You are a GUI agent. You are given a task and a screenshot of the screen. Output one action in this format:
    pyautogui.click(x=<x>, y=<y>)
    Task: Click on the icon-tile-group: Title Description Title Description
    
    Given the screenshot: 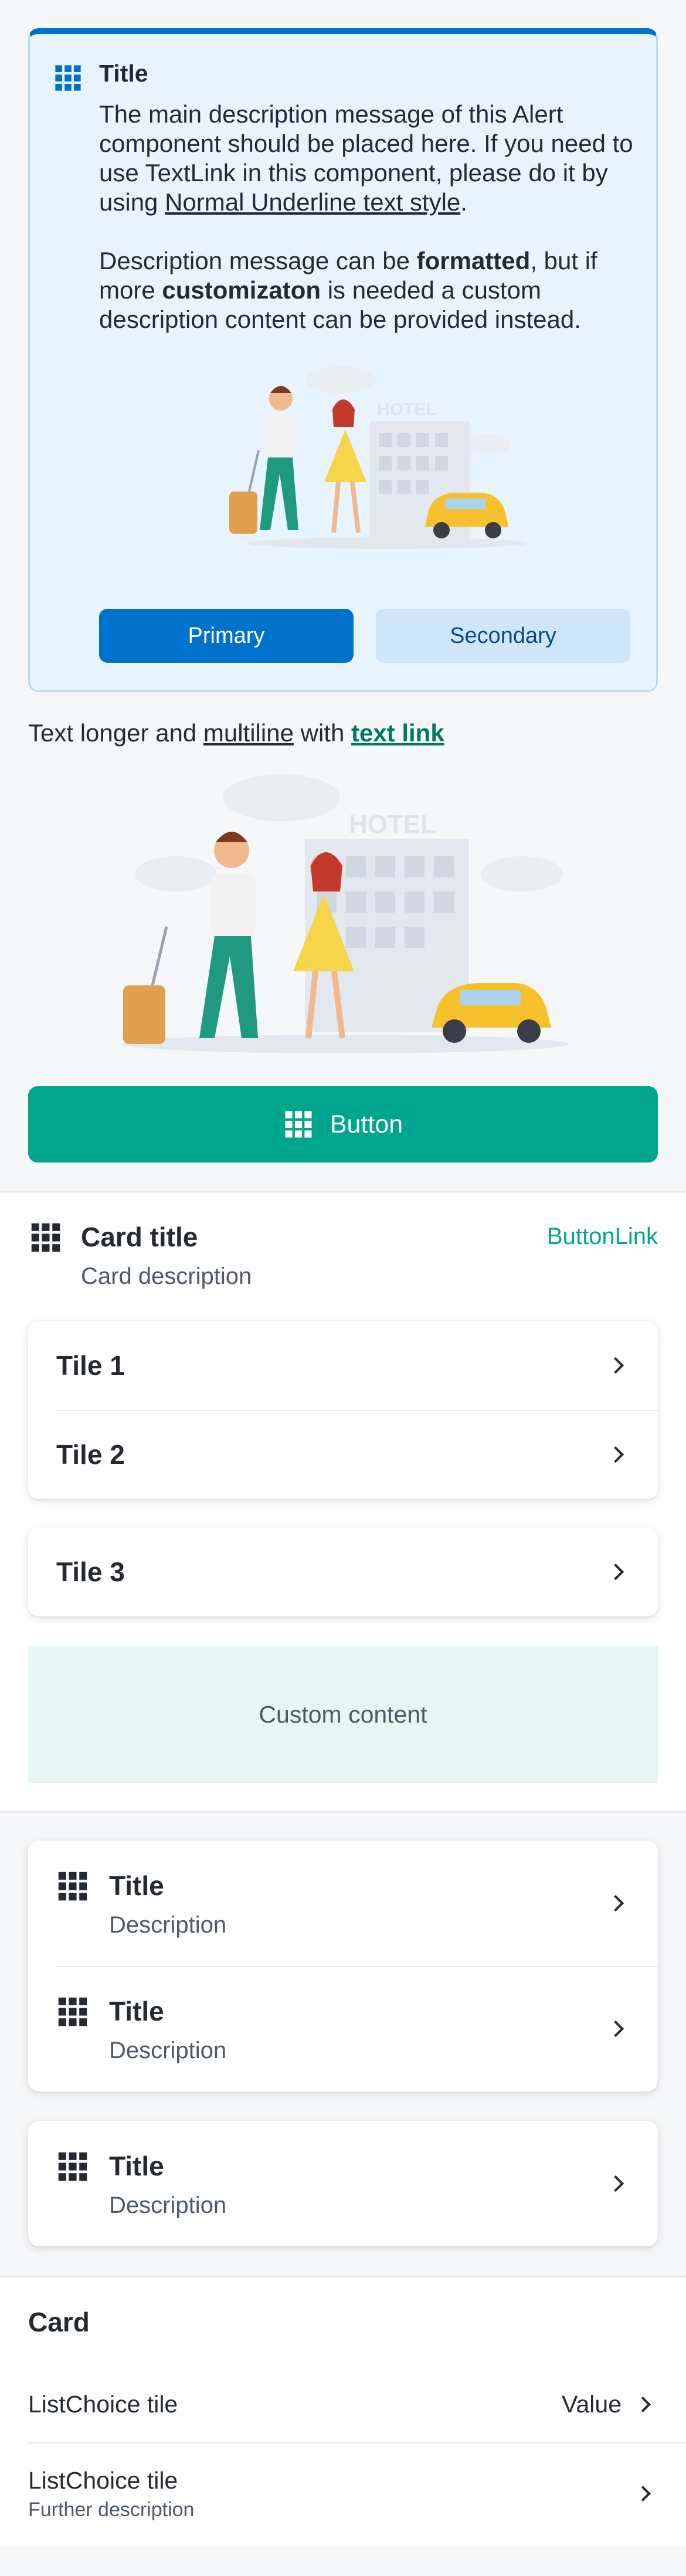 What is the action you would take?
    pyautogui.click(x=343, y=1967)
    